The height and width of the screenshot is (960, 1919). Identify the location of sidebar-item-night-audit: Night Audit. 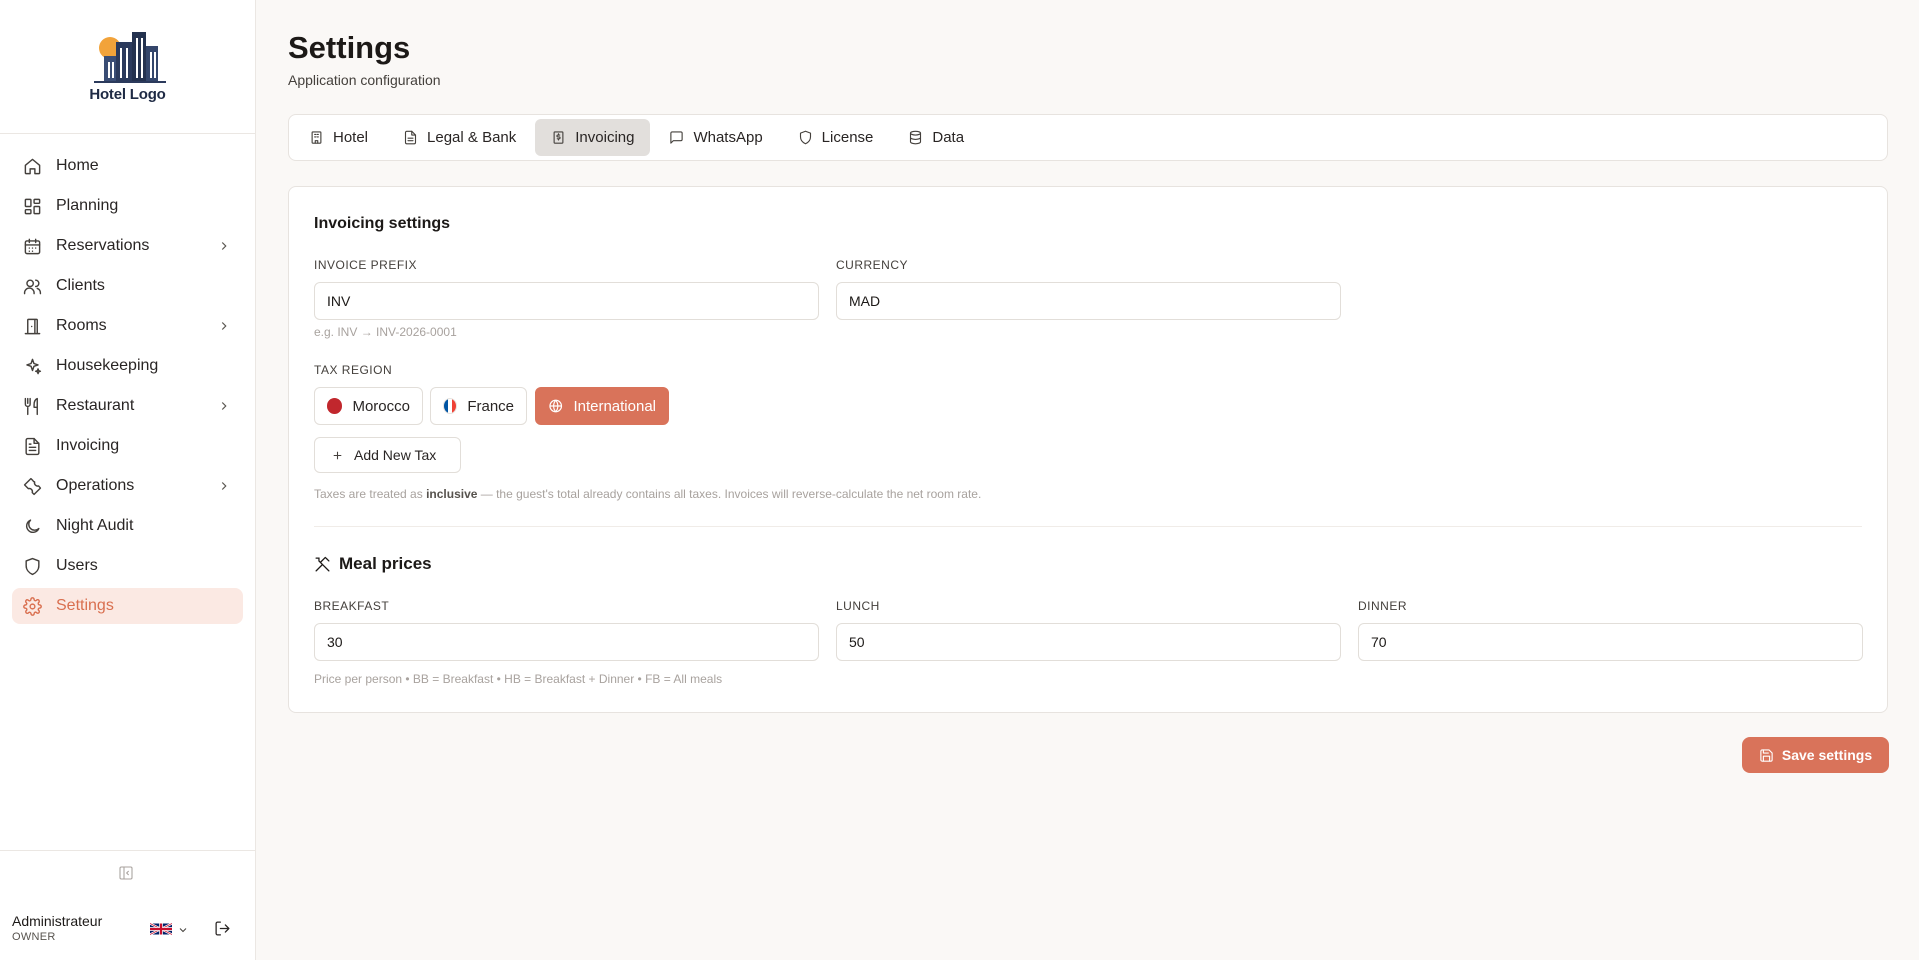
(127, 526).